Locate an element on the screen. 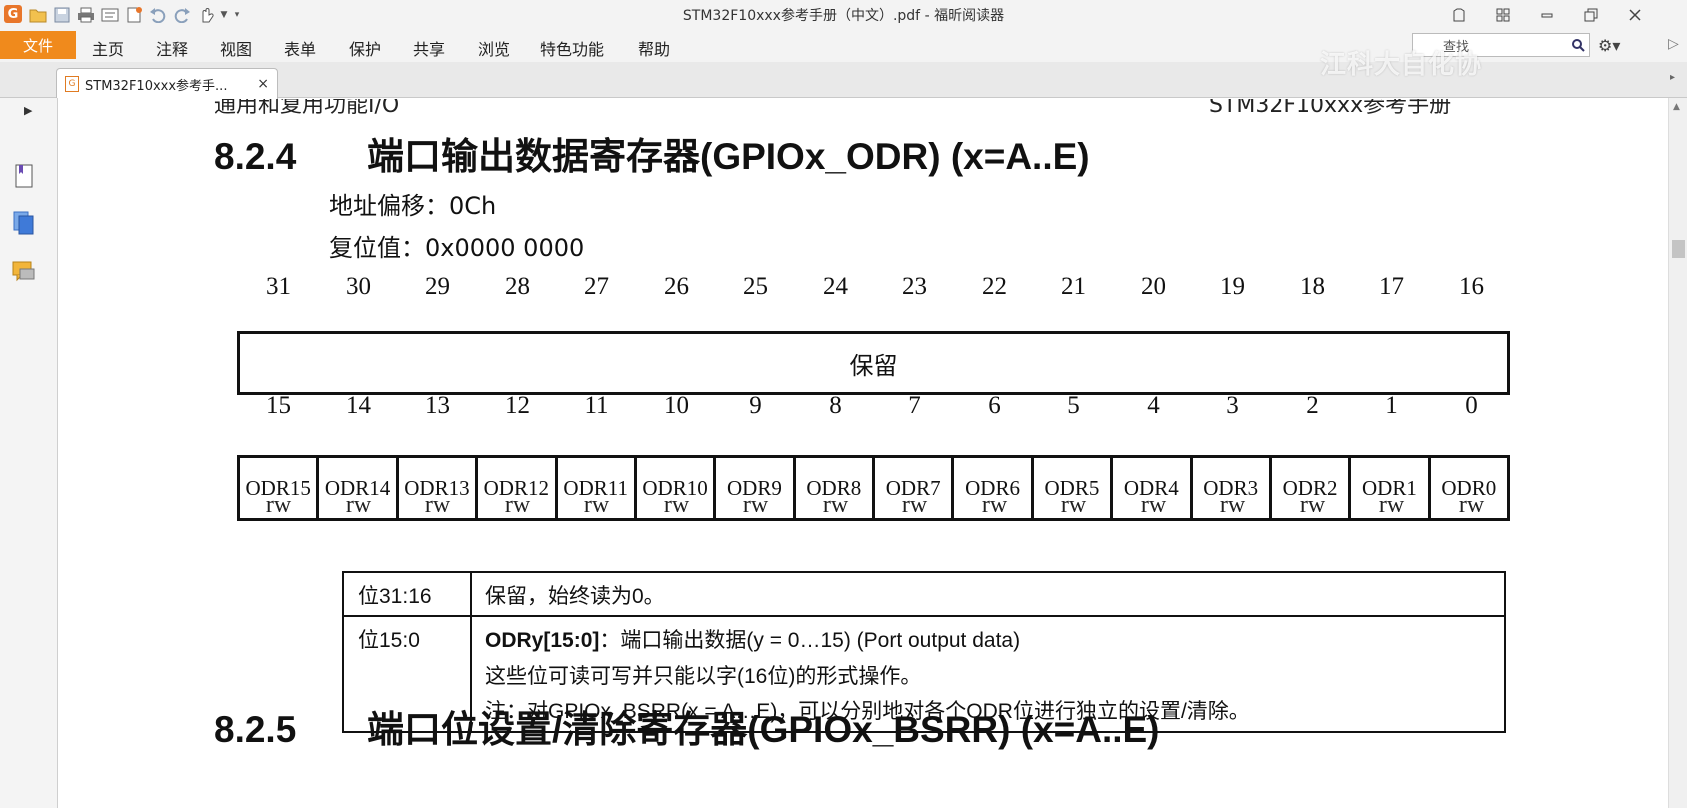  menu-item-help: 帮助 is located at coordinates (654, 48).